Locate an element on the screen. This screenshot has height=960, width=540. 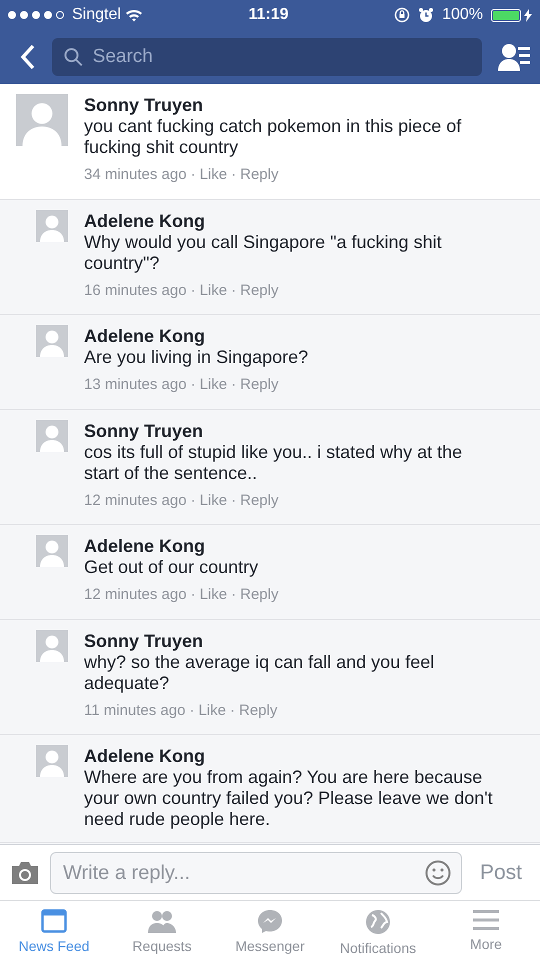
comment-text: Why would you call Singapore "a fucking shit country"? is located at coordinates (263, 253).